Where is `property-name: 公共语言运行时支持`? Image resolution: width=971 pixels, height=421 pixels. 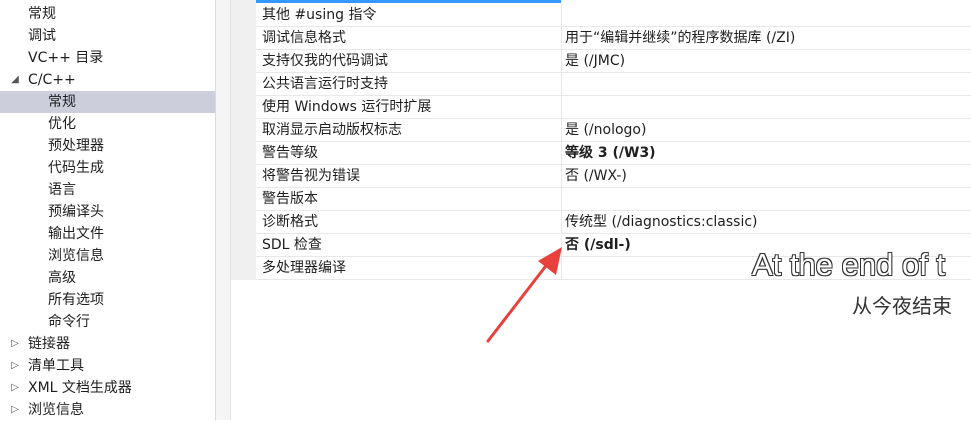
property-name: 公共语言运行时支持 is located at coordinates (325, 84).